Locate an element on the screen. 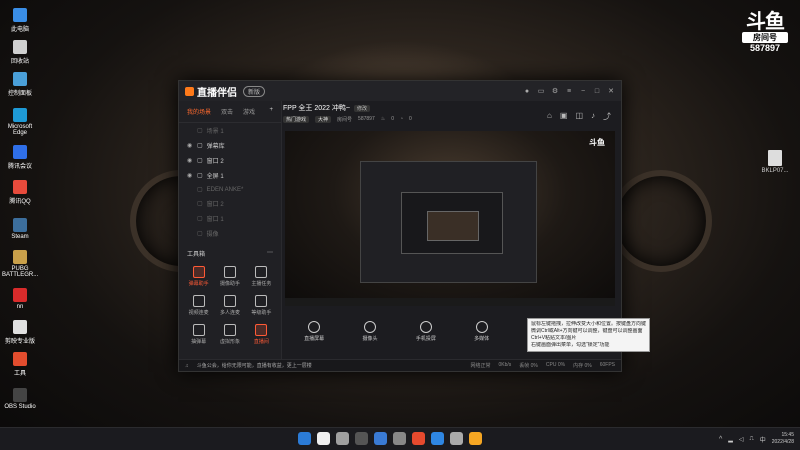 The image size is (800, 450). desktop-icon: OBS Studio is located at coordinates (20, 399).